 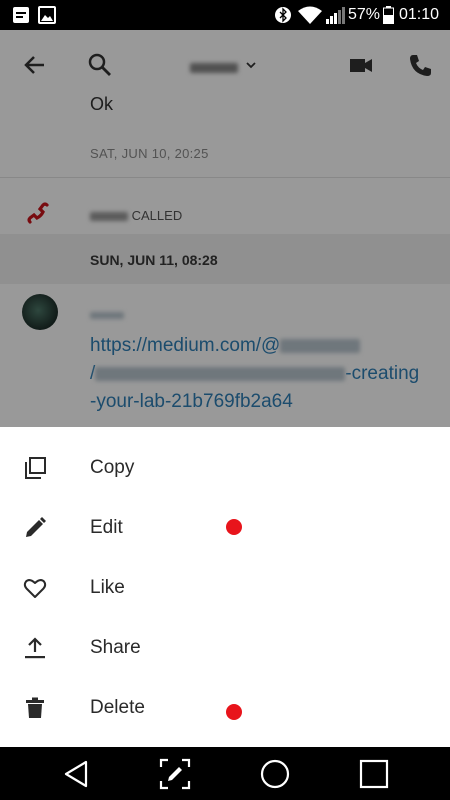 What do you see at coordinates (225, 15) in the screenshot?
I see `status-bar: 57% 01:10` at bounding box center [225, 15].